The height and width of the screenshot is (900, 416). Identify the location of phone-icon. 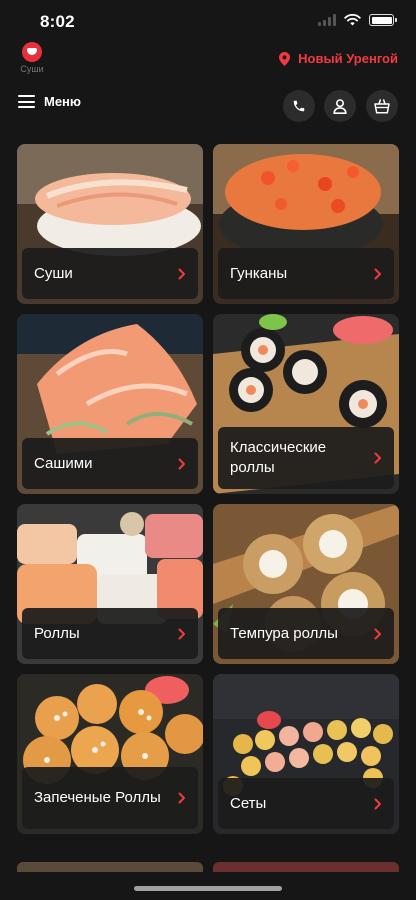
(299, 106).